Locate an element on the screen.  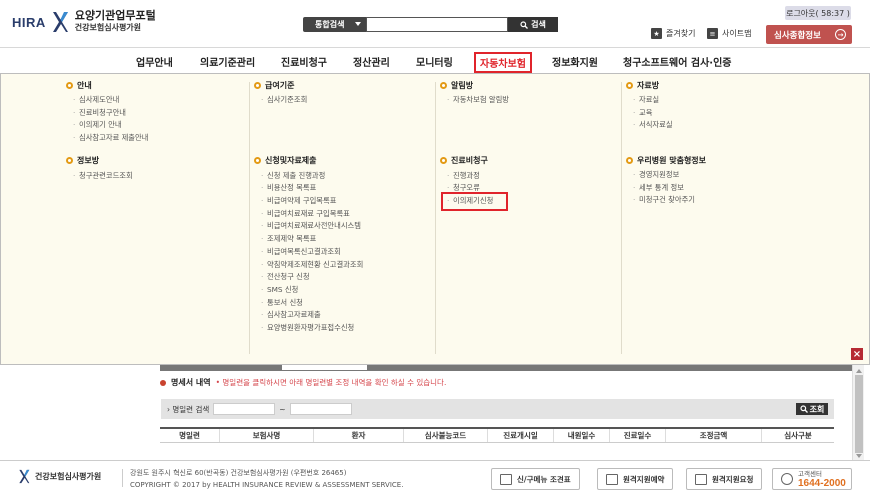
gnb-item-claims: 진료비청구 is located at coordinates (304, 61).